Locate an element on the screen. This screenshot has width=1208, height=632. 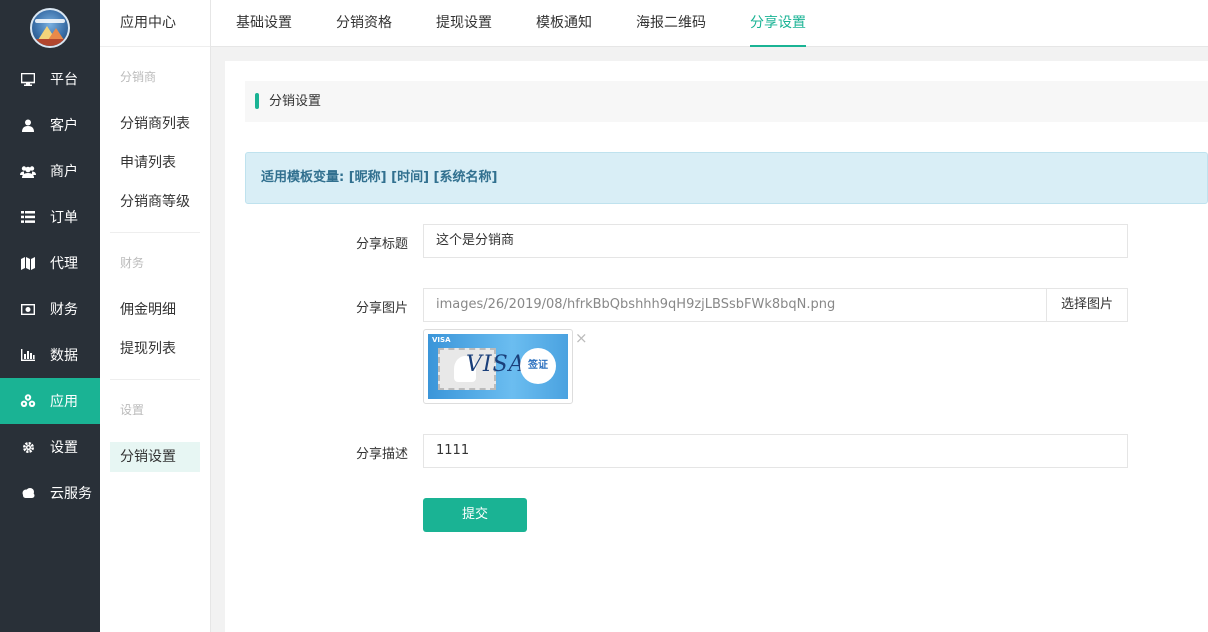
sidebar-item-label: 设置 is located at coordinates (64, 448).